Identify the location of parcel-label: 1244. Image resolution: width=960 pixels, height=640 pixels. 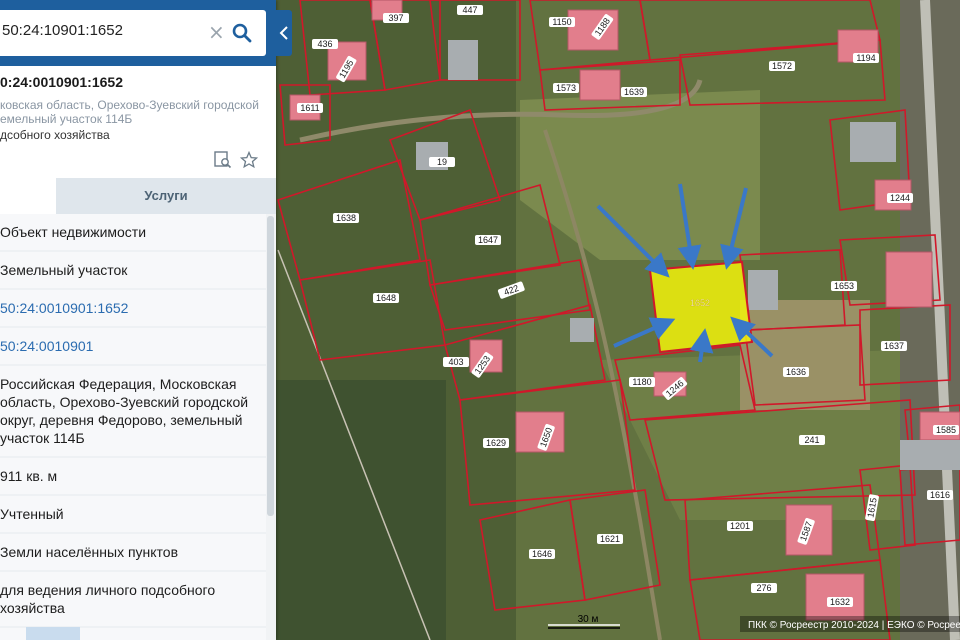
(900, 198).